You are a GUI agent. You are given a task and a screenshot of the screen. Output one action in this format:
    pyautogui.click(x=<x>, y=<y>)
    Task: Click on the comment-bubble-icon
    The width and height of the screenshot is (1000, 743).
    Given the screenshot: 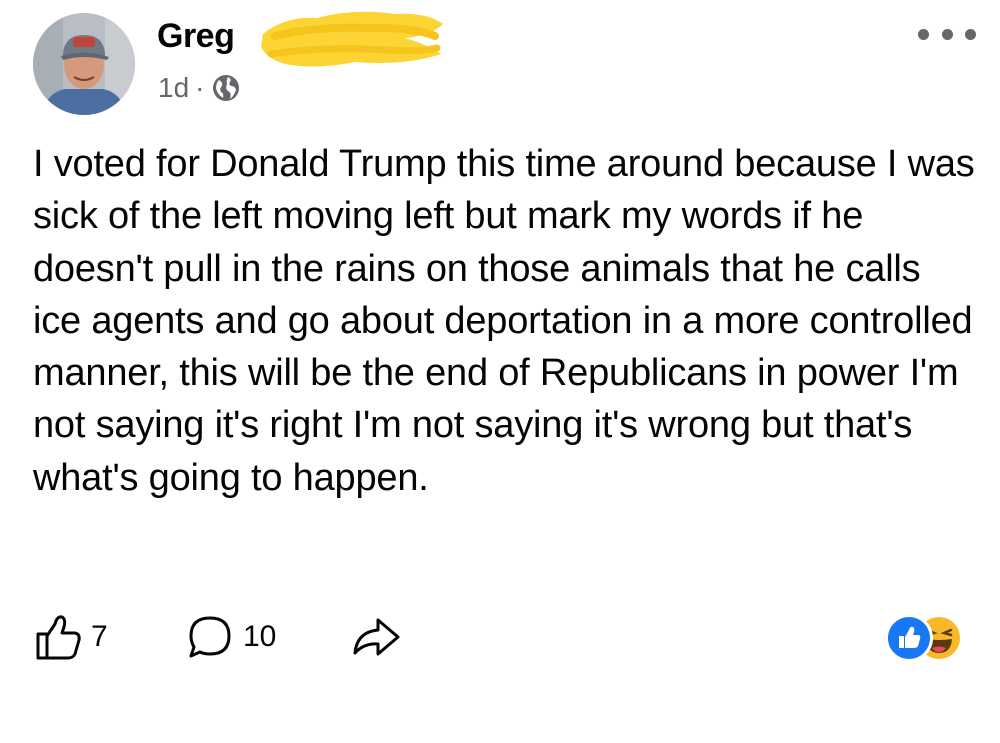 What is the action you would take?
    pyautogui.click(x=210, y=637)
    